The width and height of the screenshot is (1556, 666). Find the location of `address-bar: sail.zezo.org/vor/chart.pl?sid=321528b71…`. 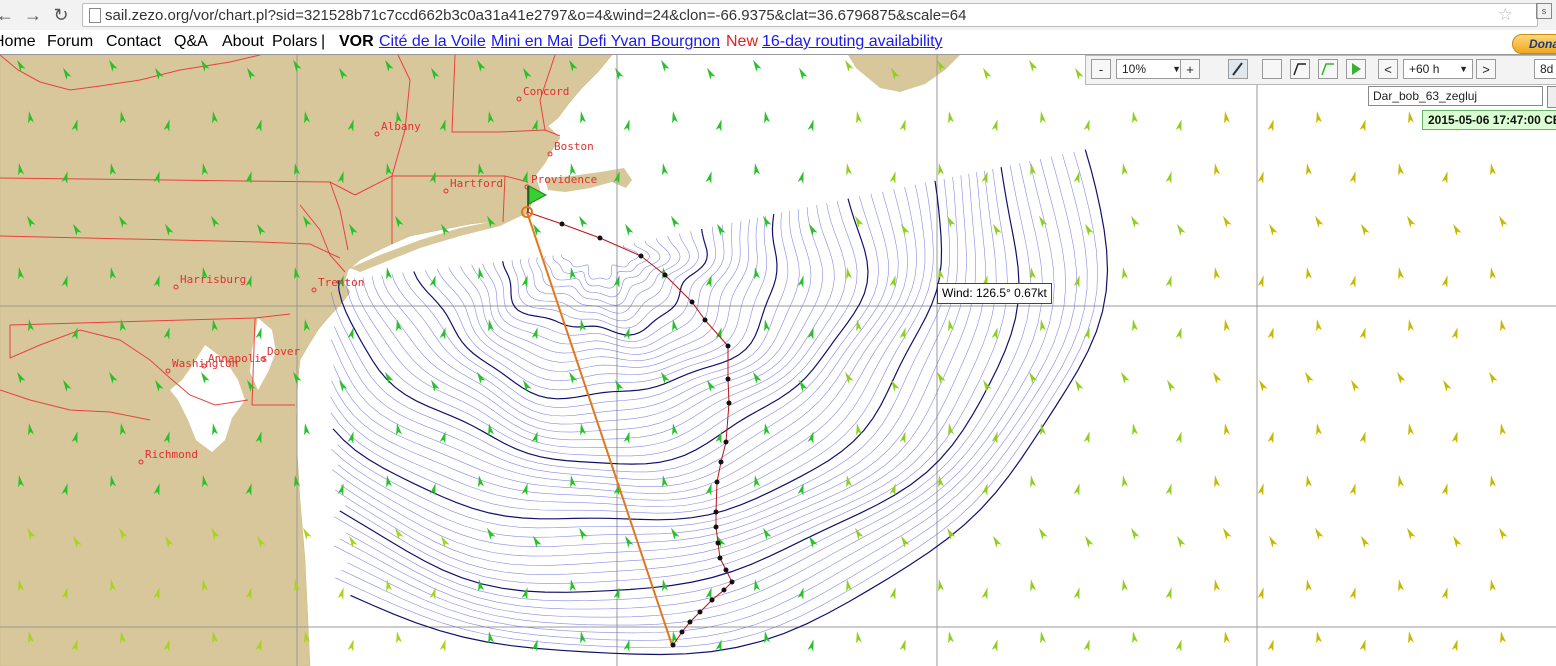

address-bar: sail.zezo.org/vor/chart.pl?sid=321528b71… is located at coordinates (810, 15).